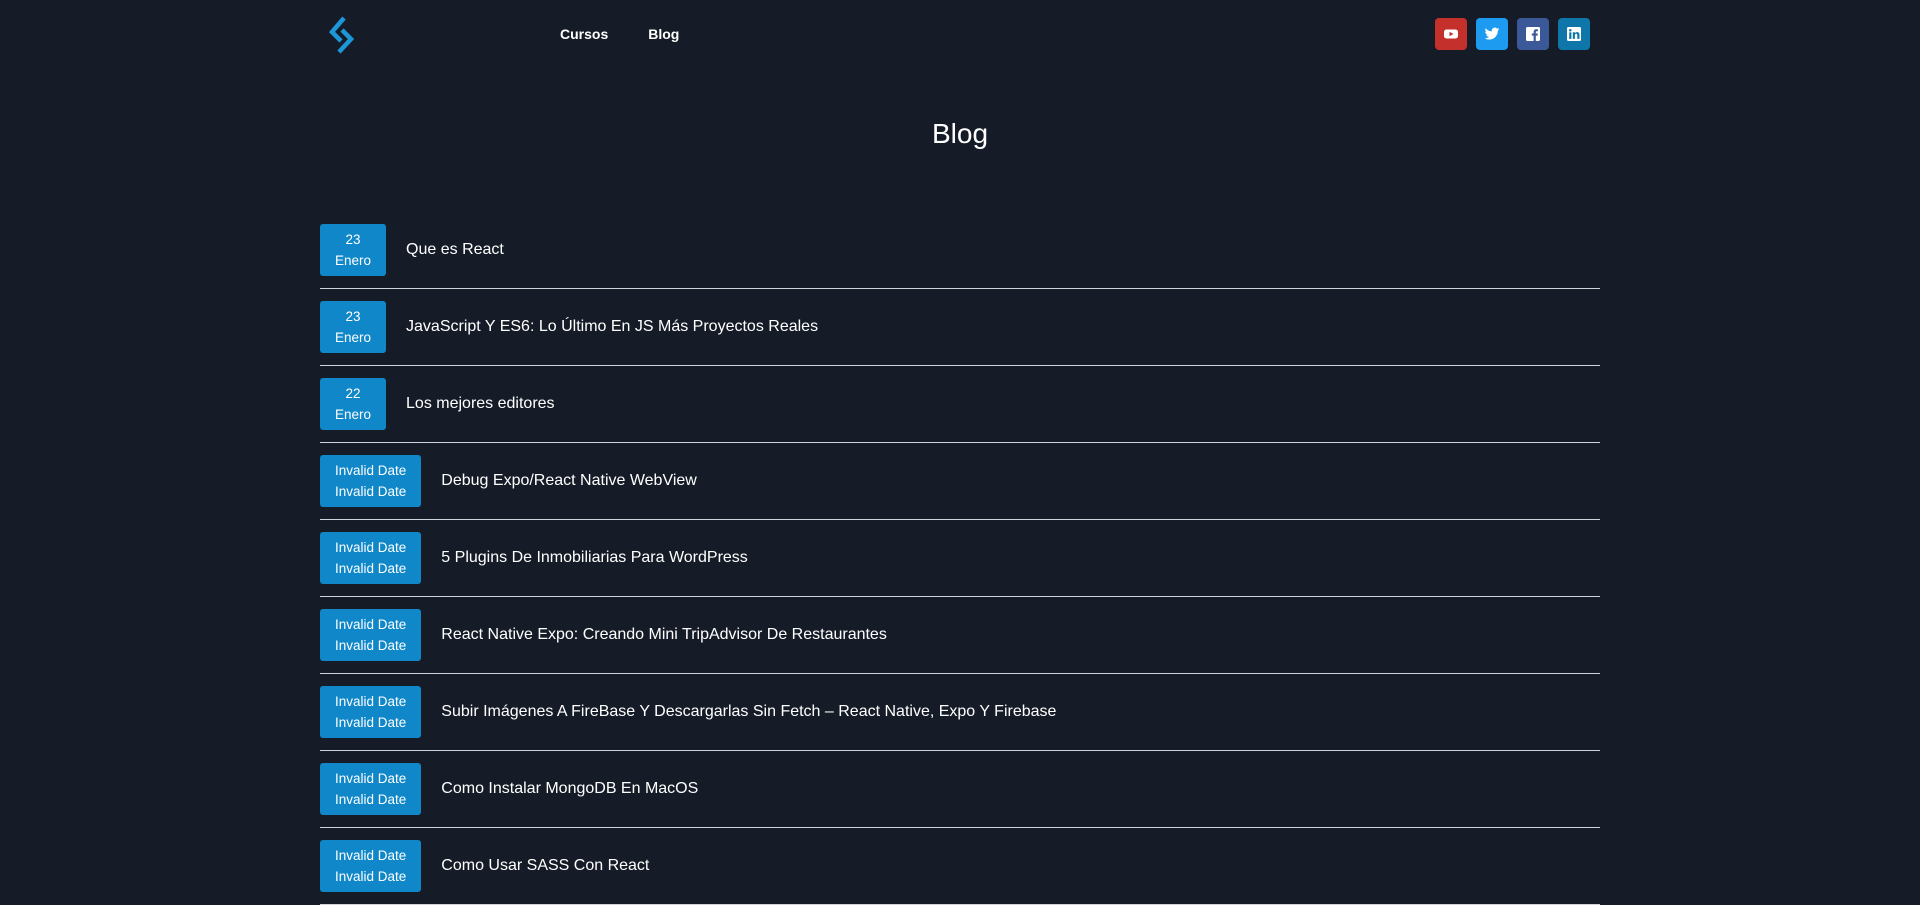 The image size is (1920, 905). Describe the element at coordinates (353, 393) in the screenshot. I see `post-date-day: 22` at that location.